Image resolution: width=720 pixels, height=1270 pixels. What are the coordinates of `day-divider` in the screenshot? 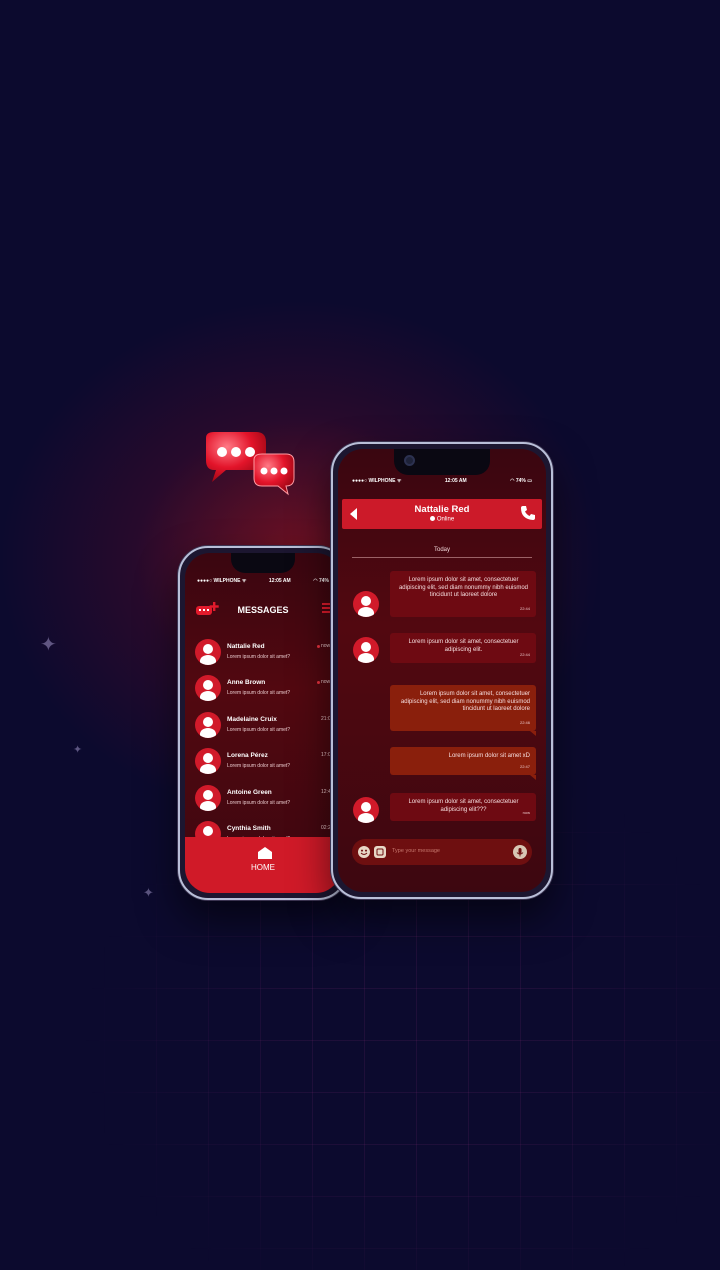 It's located at (442, 557).